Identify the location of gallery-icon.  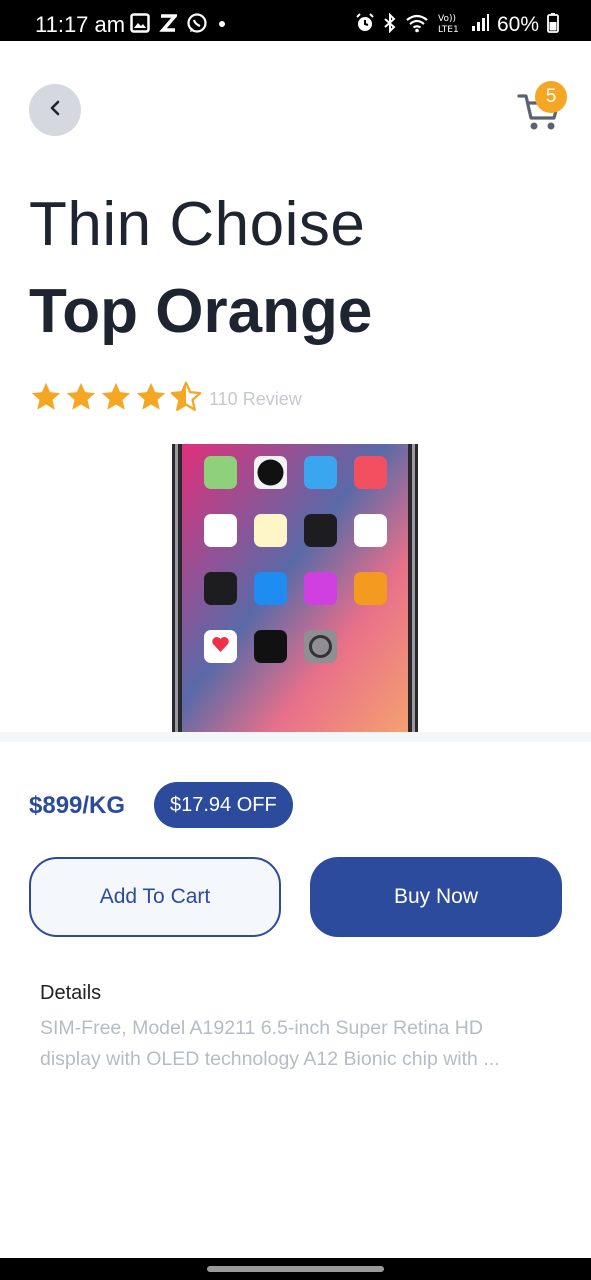
(140, 25).